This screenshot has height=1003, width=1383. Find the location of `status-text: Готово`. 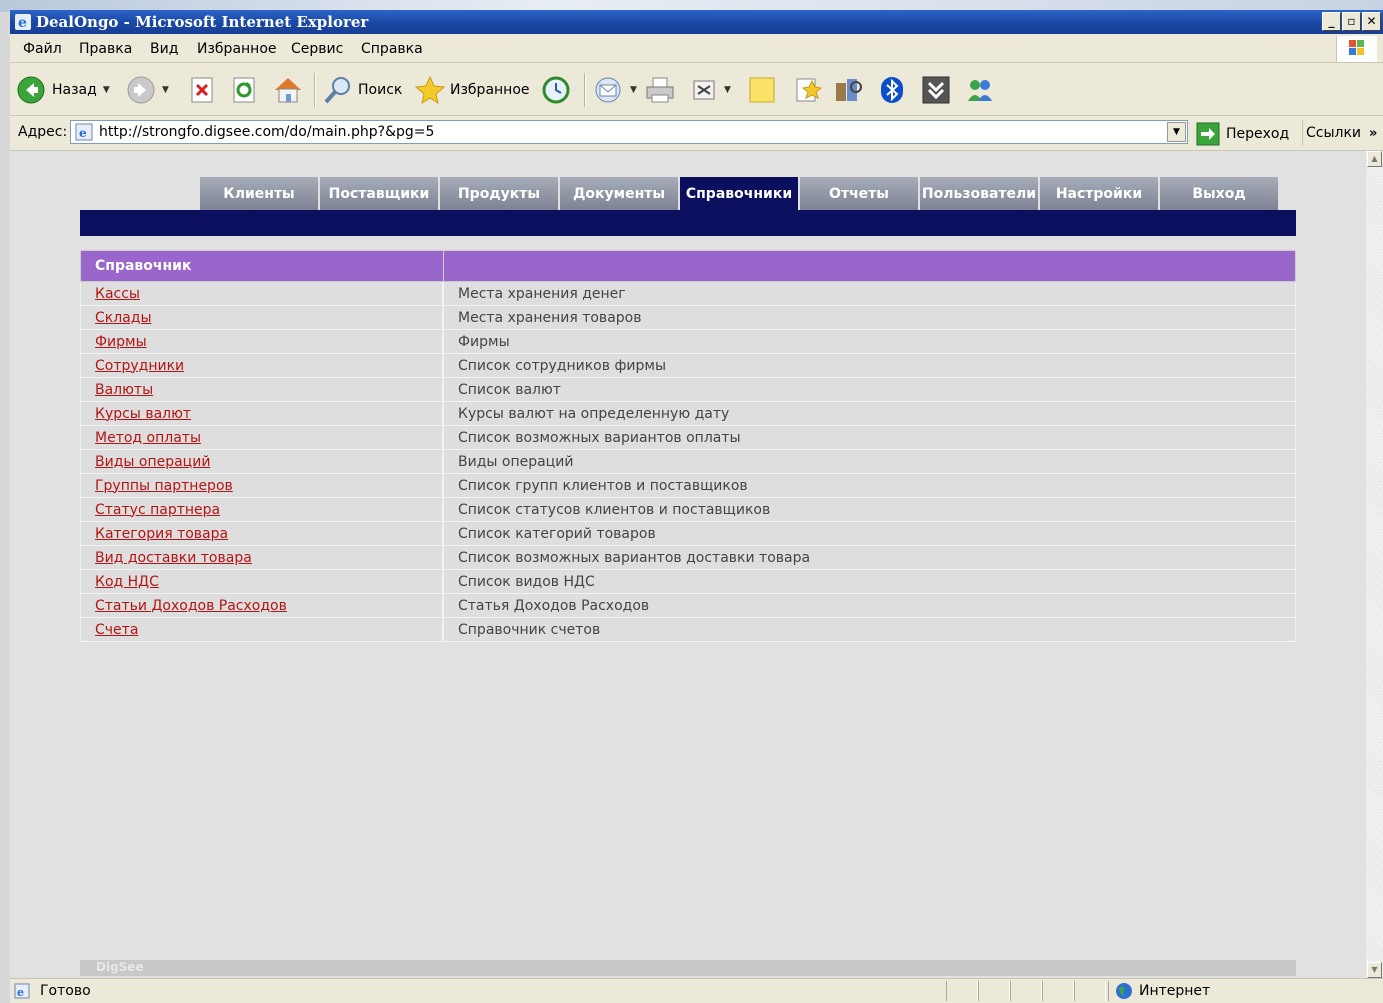

status-text: Готово is located at coordinates (65, 991).